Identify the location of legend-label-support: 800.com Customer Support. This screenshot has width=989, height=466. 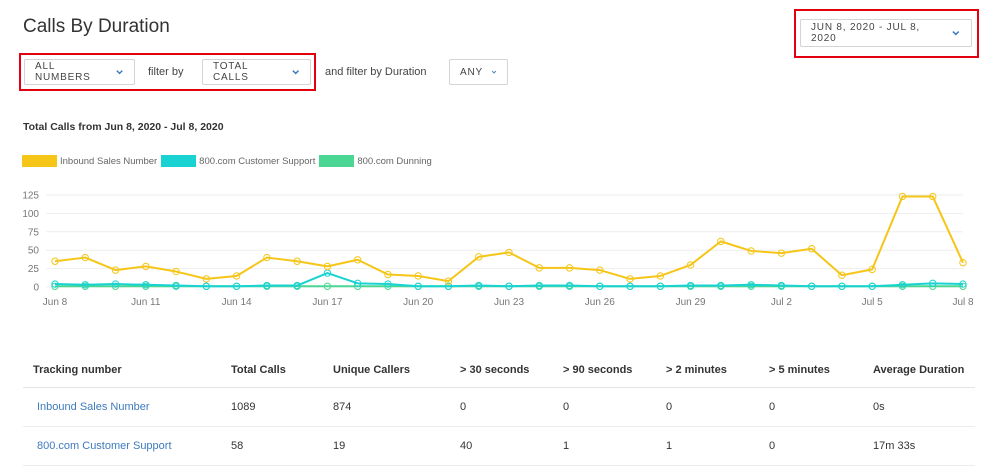
(257, 161).